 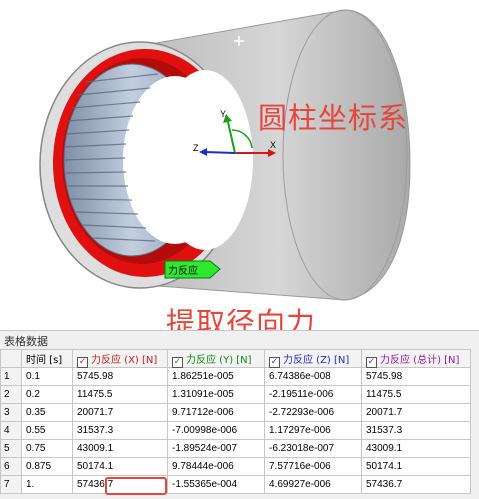 What do you see at coordinates (47, 376) in the screenshot?
I see `table-cell: 0.1` at bounding box center [47, 376].